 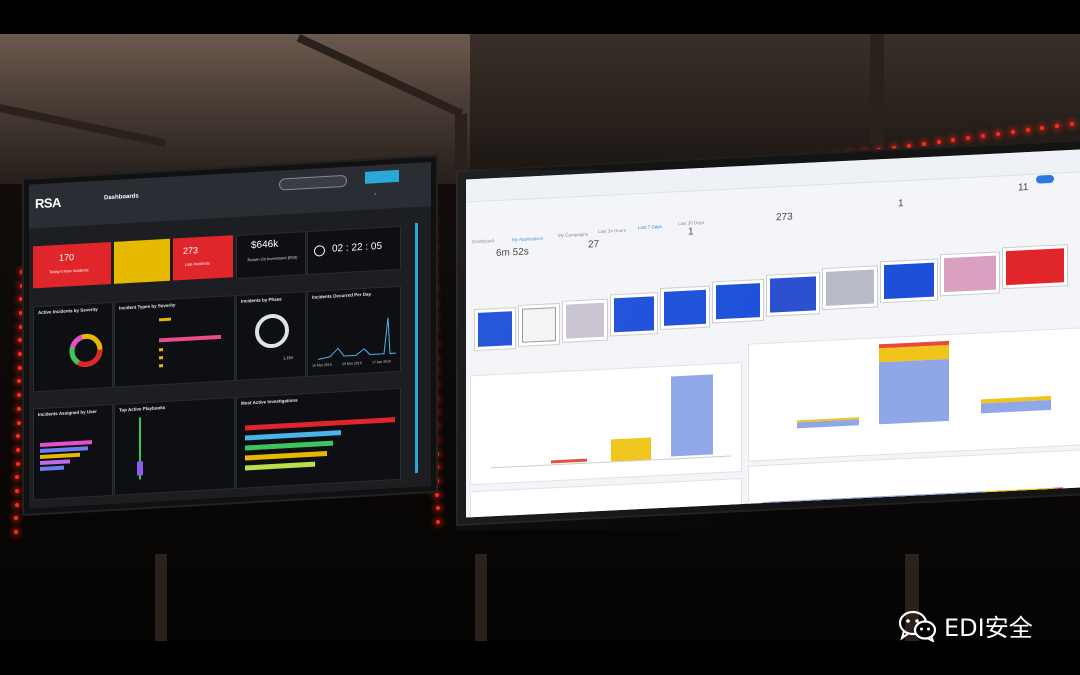 What do you see at coordinates (691, 223) in the screenshot?
I see `tab-last-30d: Last 30 Days` at bounding box center [691, 223].